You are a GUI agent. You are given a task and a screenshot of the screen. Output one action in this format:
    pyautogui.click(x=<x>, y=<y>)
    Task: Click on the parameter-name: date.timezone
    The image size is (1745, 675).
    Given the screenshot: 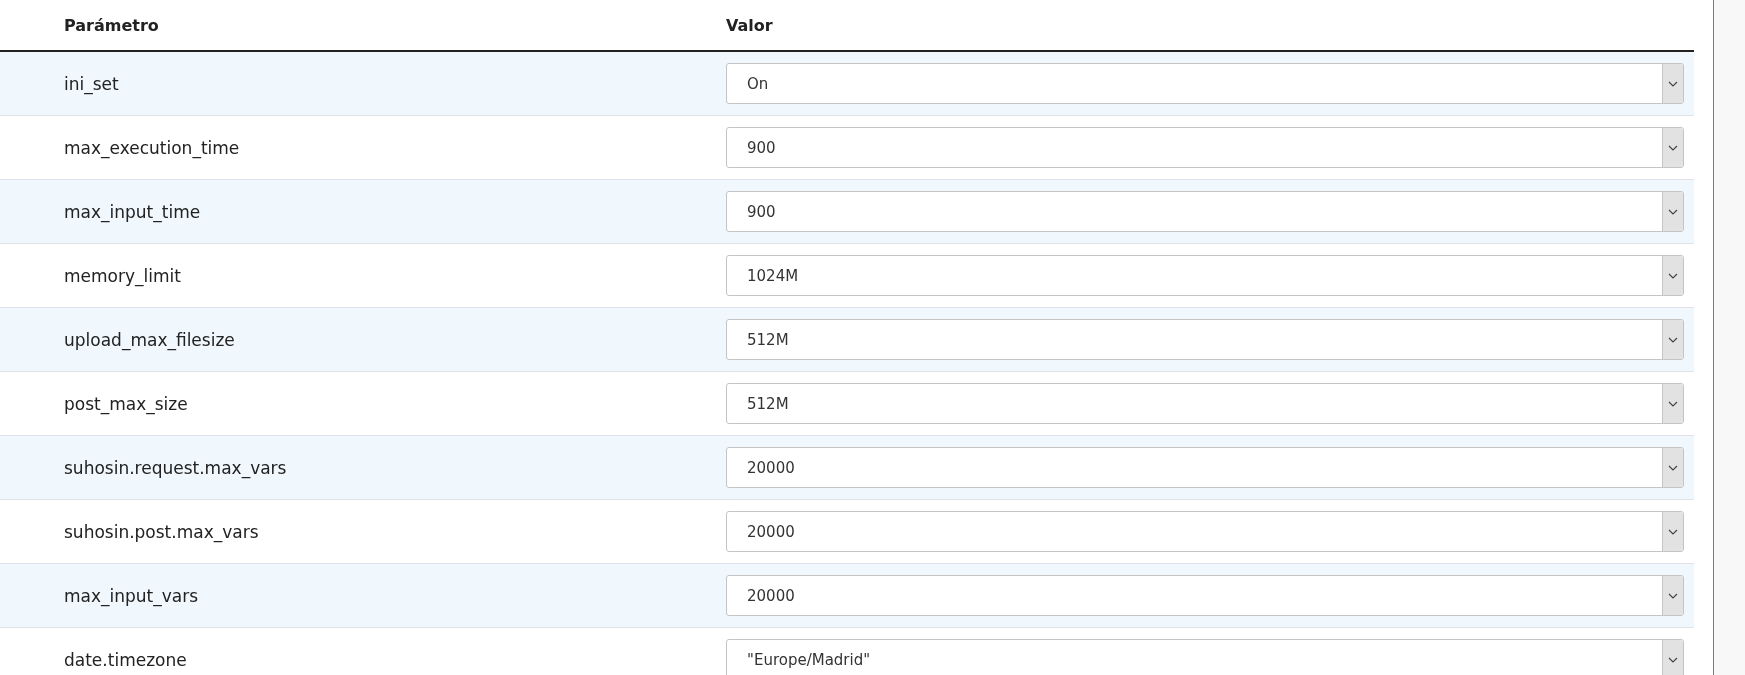 What is the action you would take?
    pyautogui.click(x=125, y=659)
    